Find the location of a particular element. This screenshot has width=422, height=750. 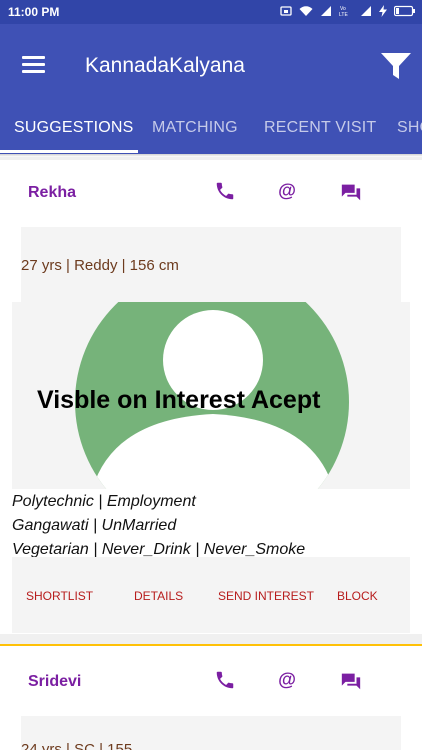

charging-icon is located at coordinates (383, 11).